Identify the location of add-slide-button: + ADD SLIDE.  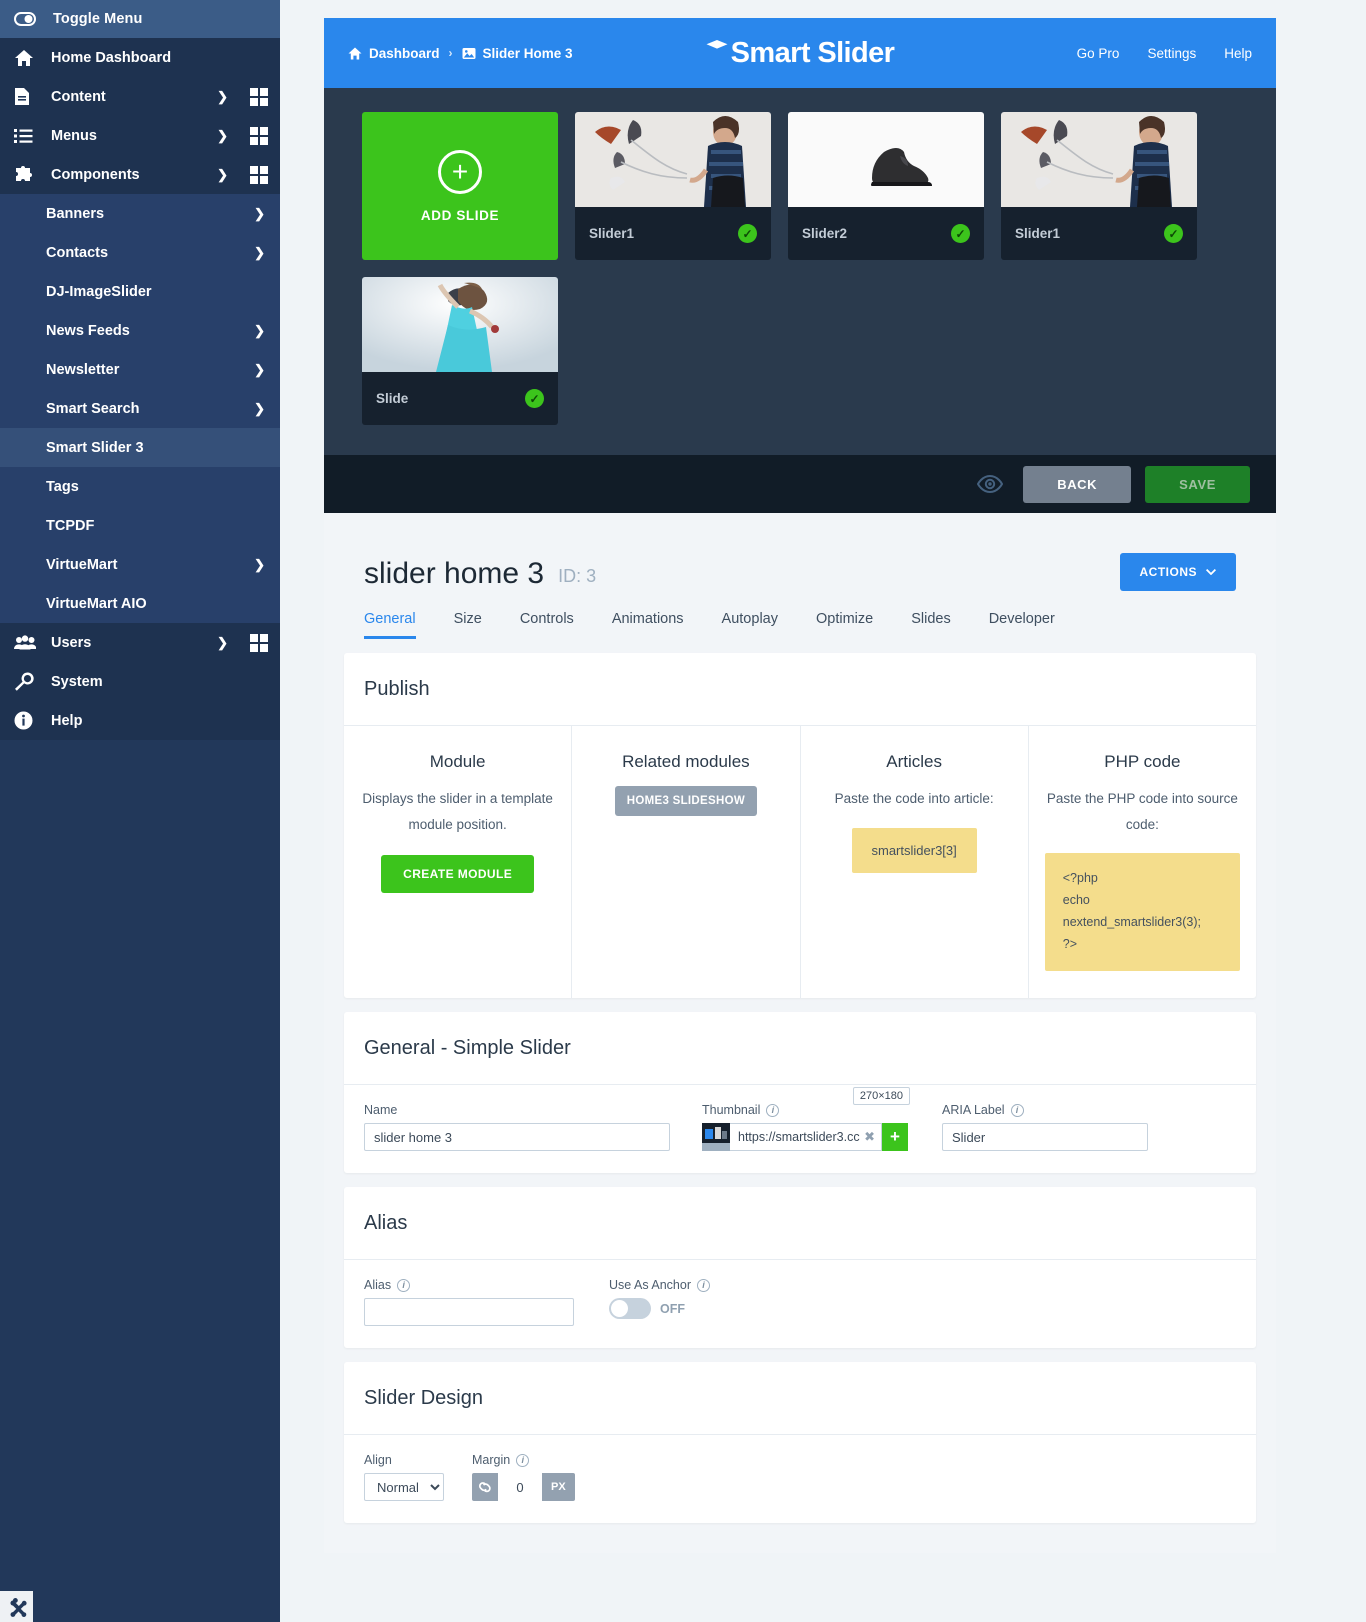
(460, 186).